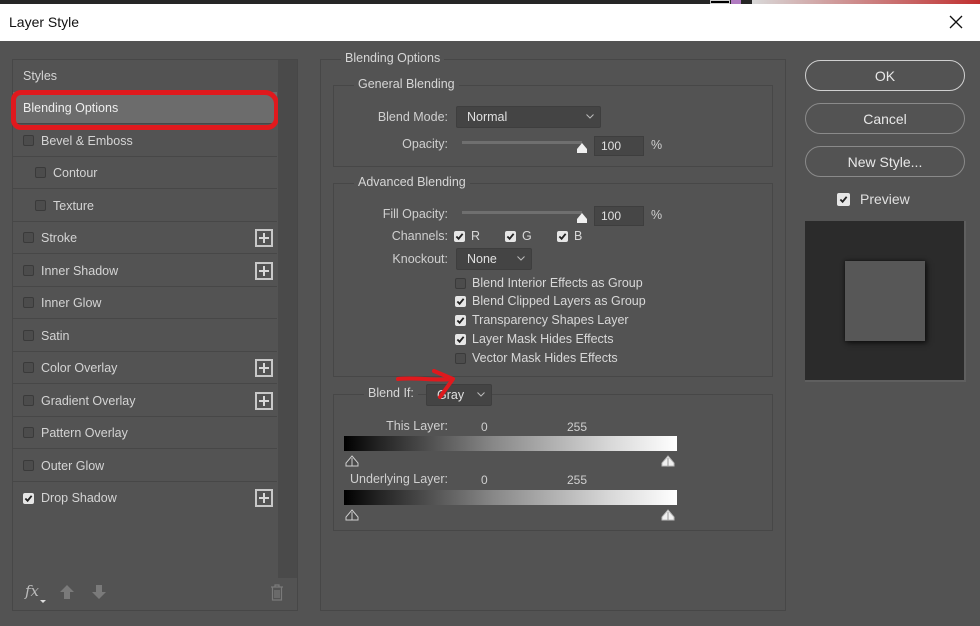 The width and height of the screenshot is (980, 626). Describe the element at coordinates (459, 395) in the screenshot. I see `blend-if-select: Gray` at that location.